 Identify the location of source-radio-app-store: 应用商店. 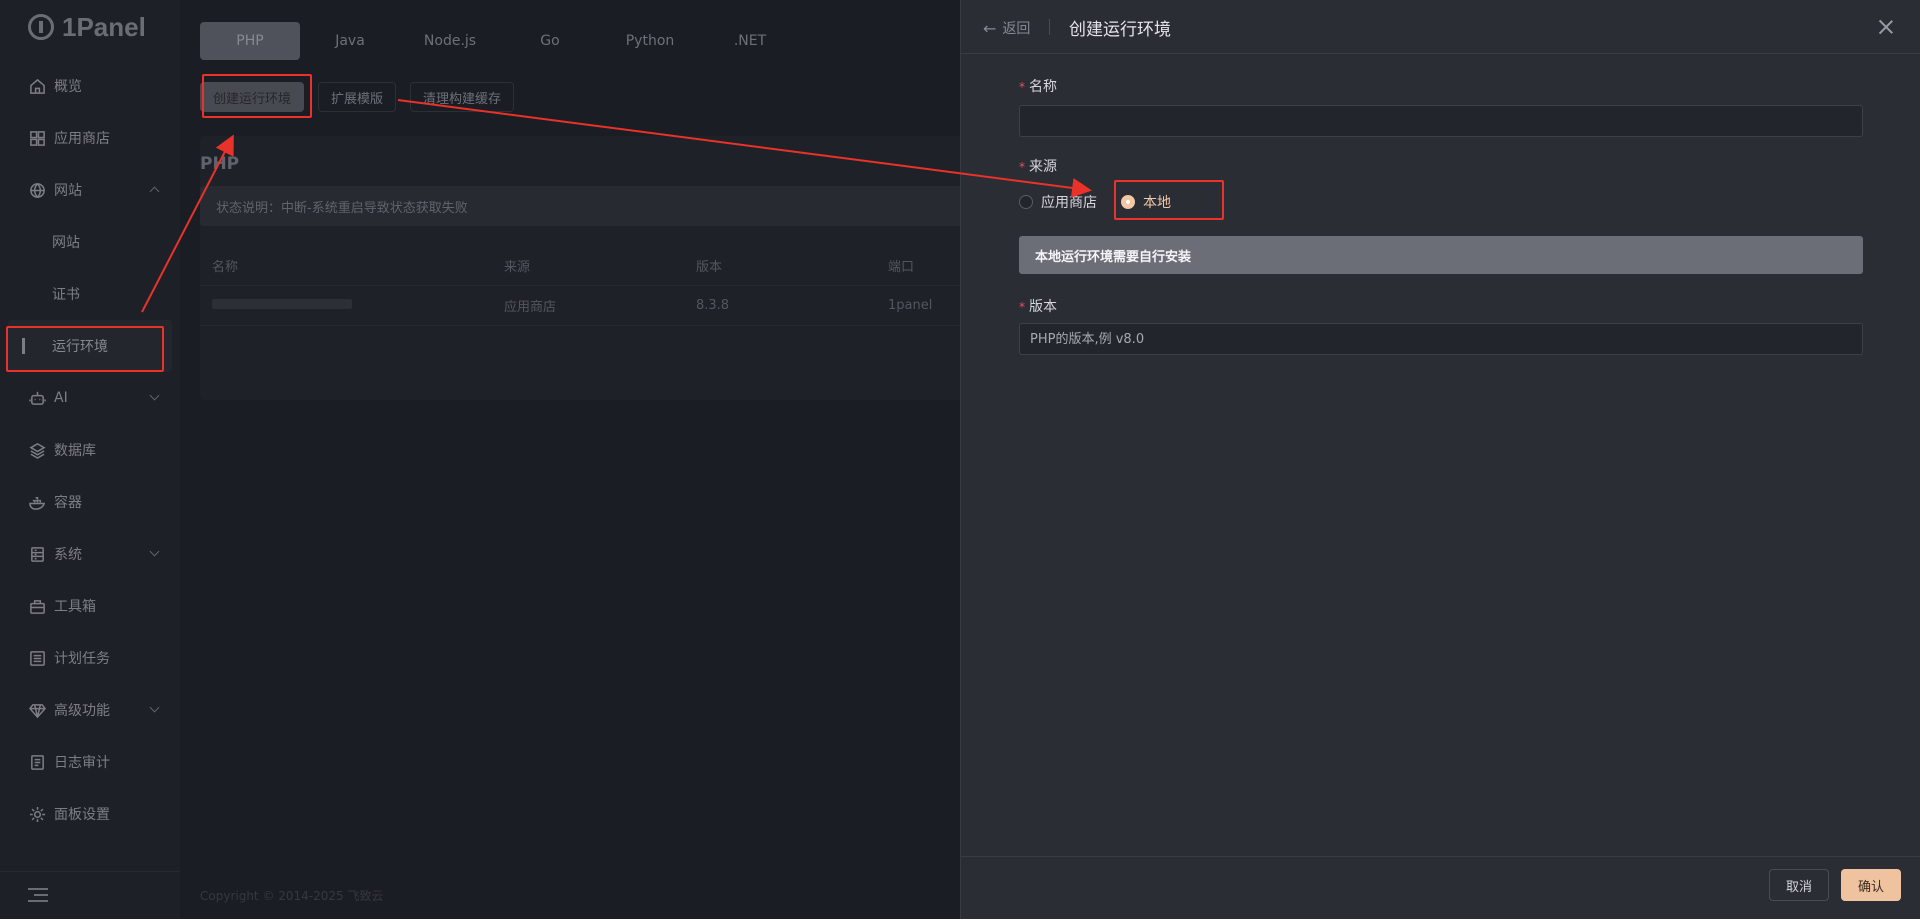
(1058, 202).